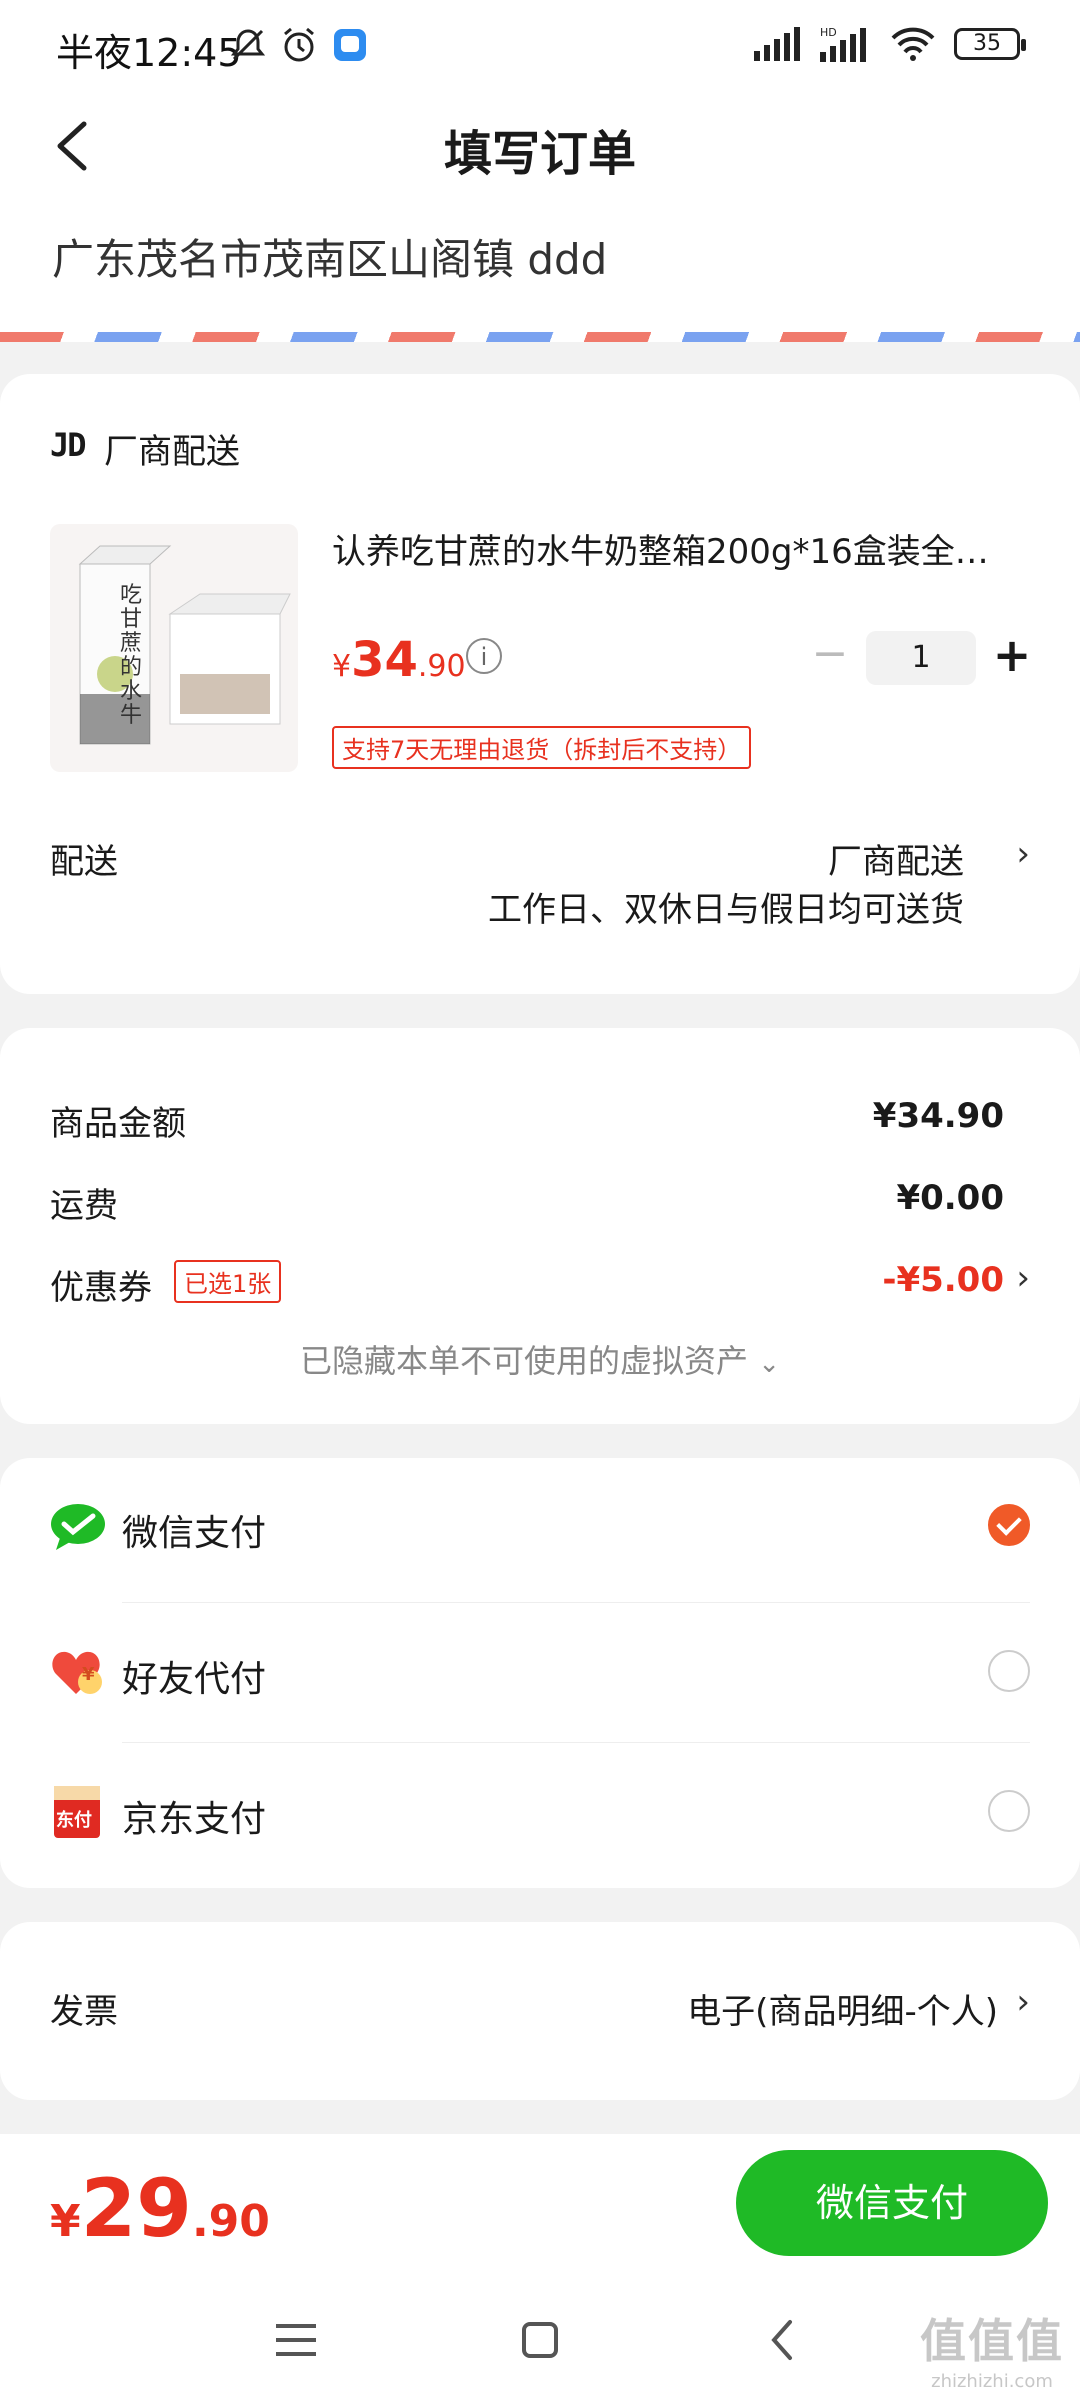 Image resolution: width=1080 pixels, height=2400 pixels. What do you see at coordinates (84, 2012) in the screenshot?
I see `invoice-label: 发票` at bounding box center [84, 2012].